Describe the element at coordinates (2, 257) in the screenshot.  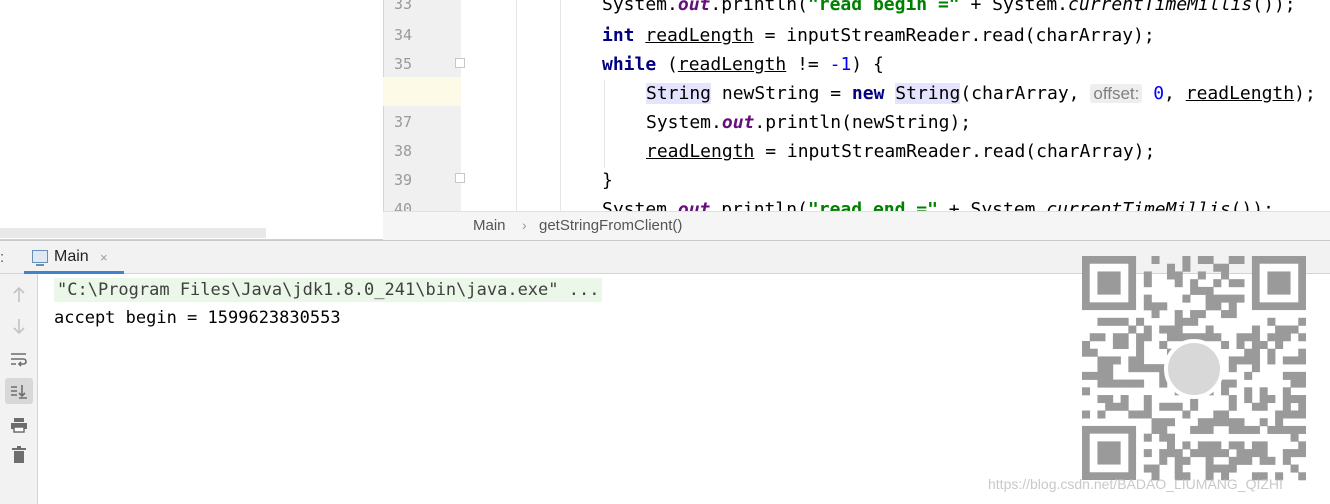
I see `tab-bar-colon: :` at that location.